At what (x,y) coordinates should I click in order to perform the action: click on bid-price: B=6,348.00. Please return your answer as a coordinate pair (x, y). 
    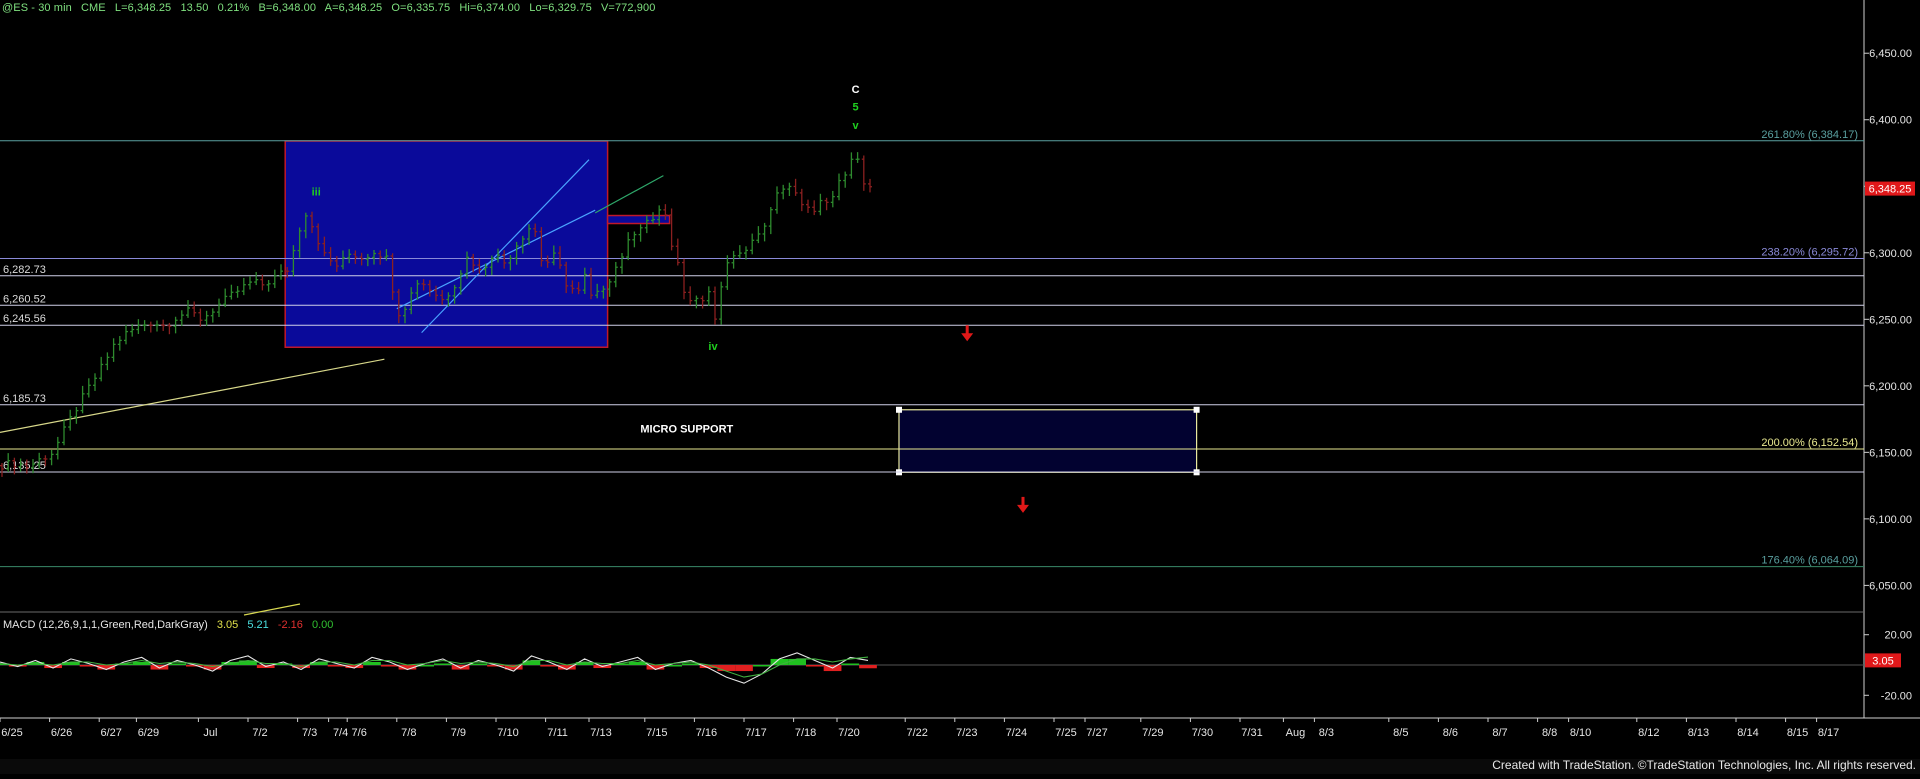
    Looking at the image, I should click on (287, 8).